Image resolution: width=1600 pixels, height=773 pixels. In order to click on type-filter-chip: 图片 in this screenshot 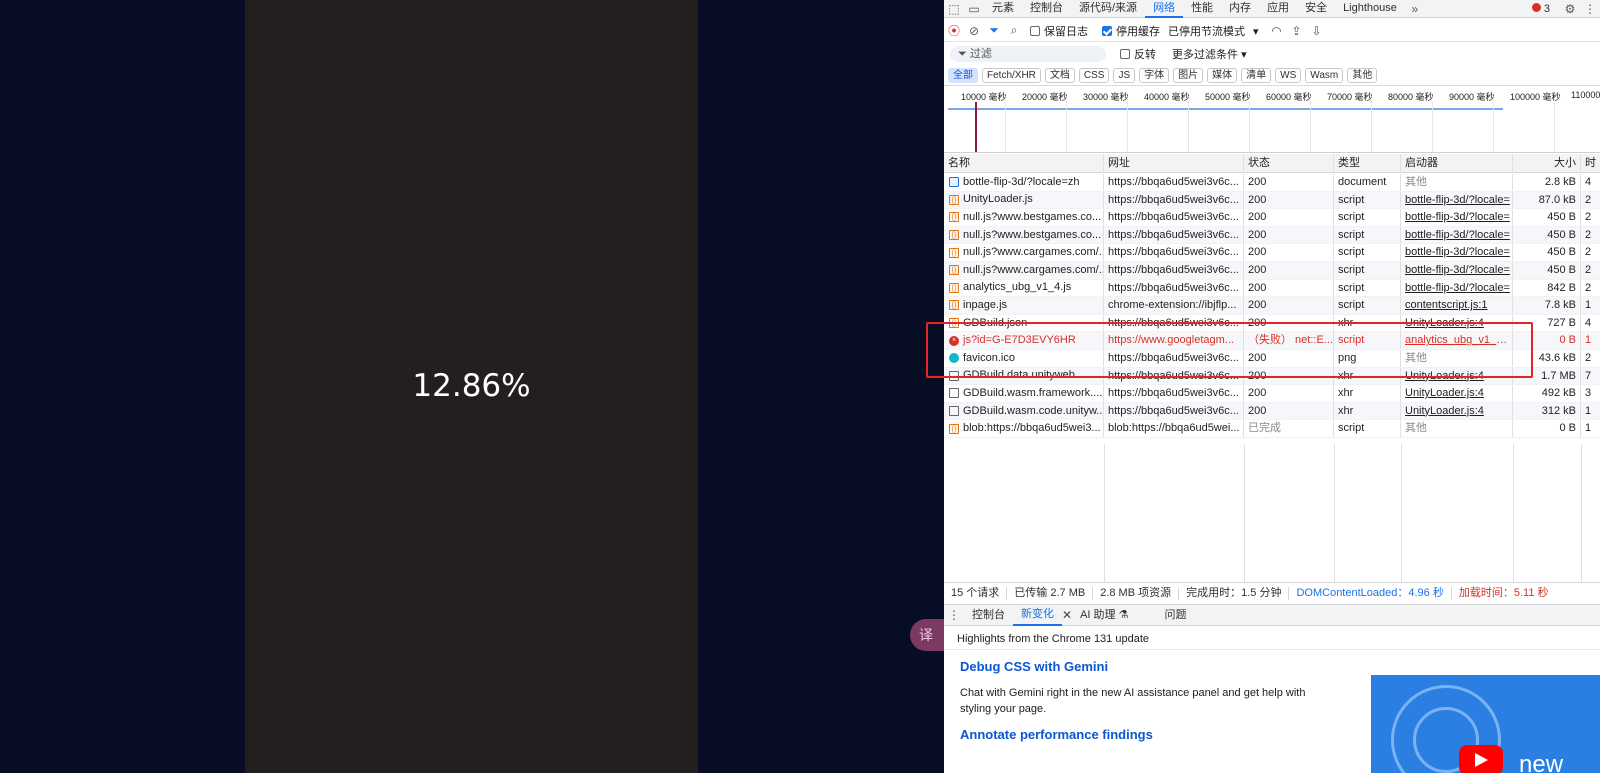, I will do `click(1188, 75)`.